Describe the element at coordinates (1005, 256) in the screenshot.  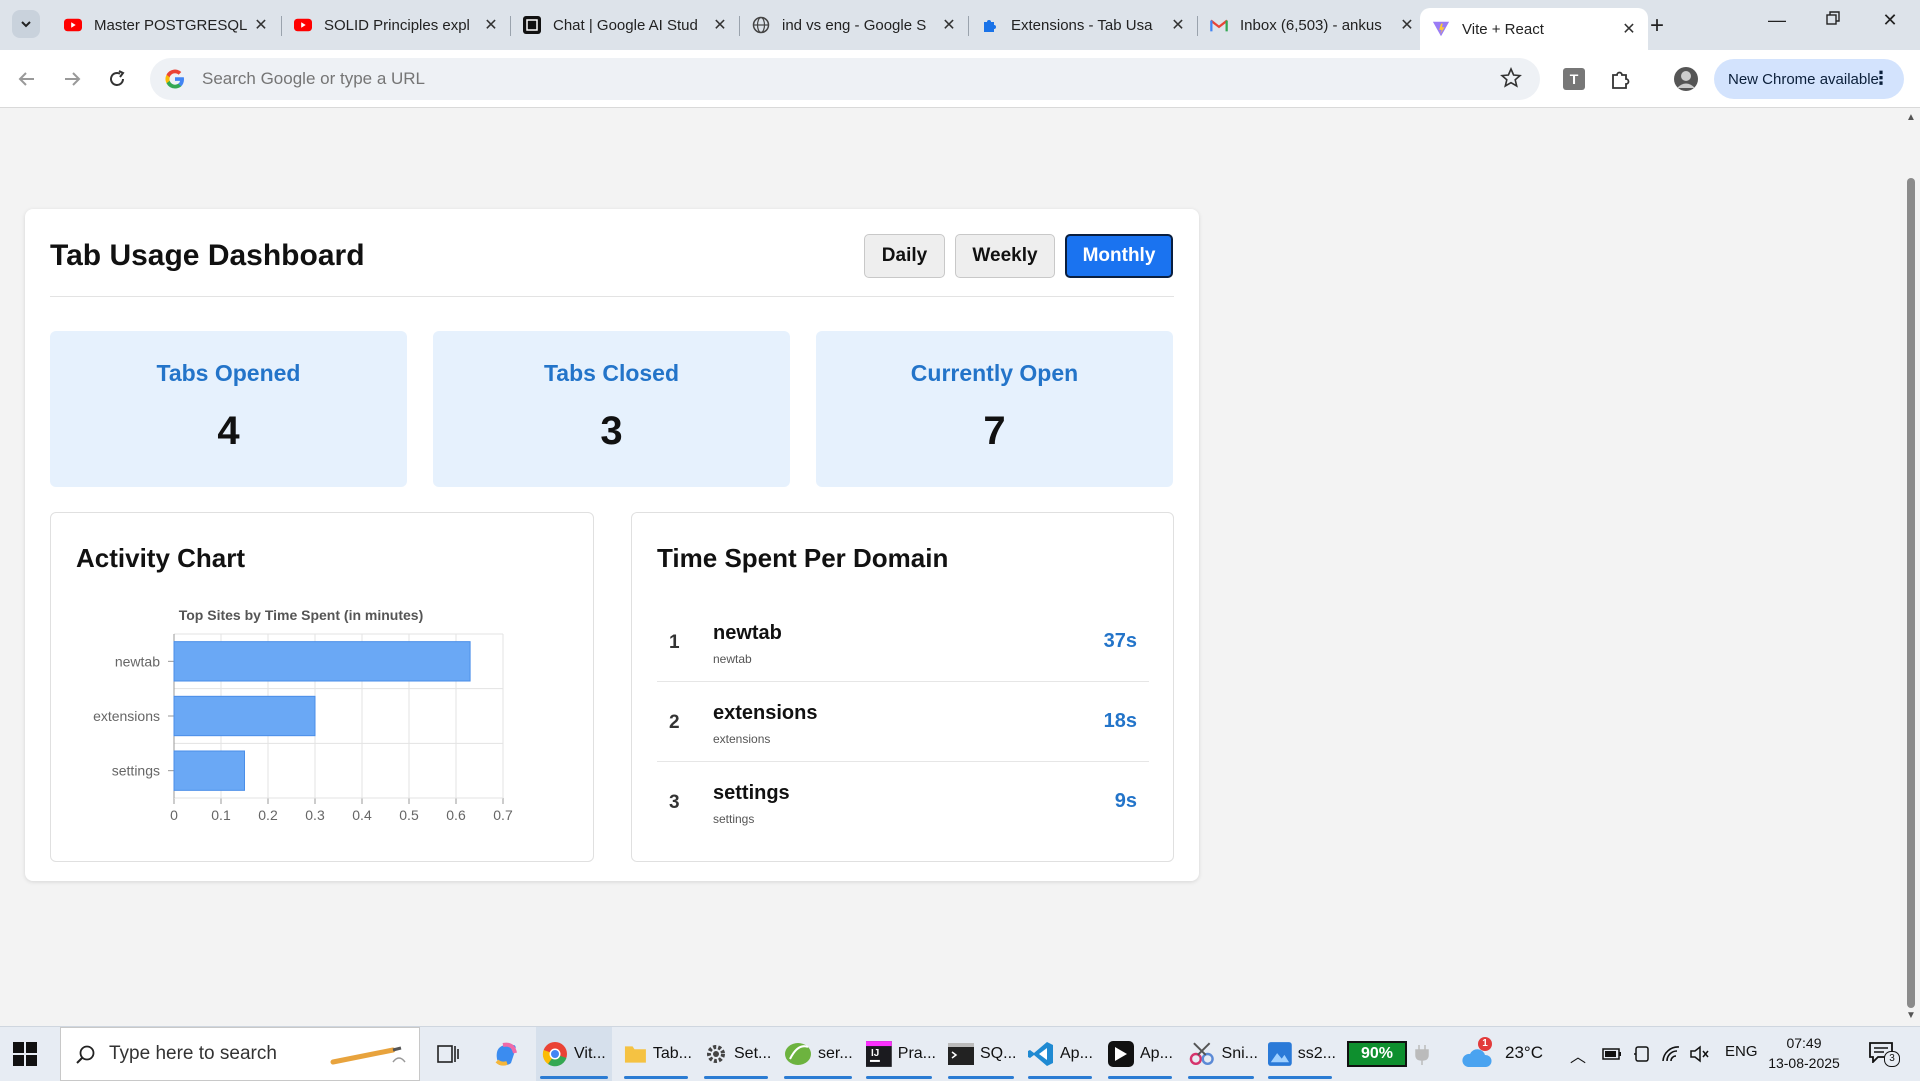
I see `period-weekly-button: Weekly` at that location.